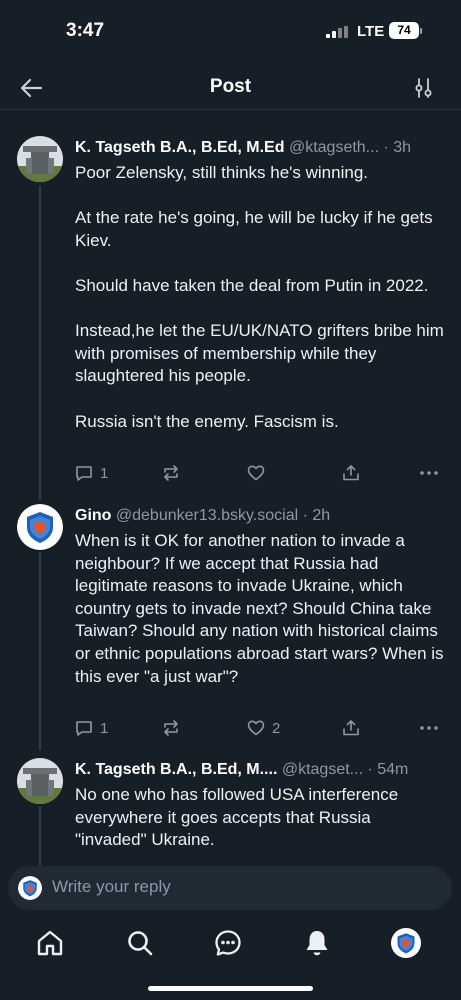 The width and height of the screenshot is (461, 1000). Describe the element at coordinates (207, 515) in the screenshot. I see `author-handle: @debunker13.bsky.social` at that location.